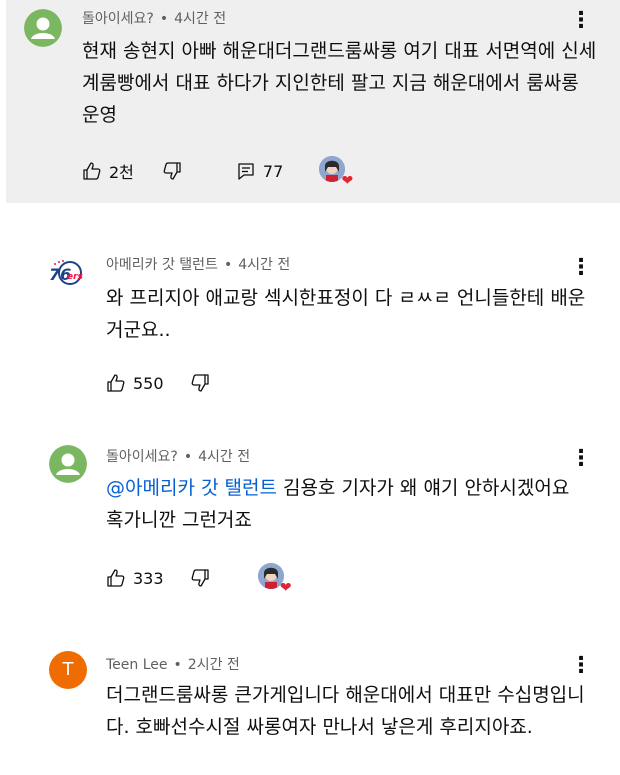  What do you see at coordinates (137, 665) in the screenshot?
I see `comment-author: Teen Lee` at bounding box center [137, 665].